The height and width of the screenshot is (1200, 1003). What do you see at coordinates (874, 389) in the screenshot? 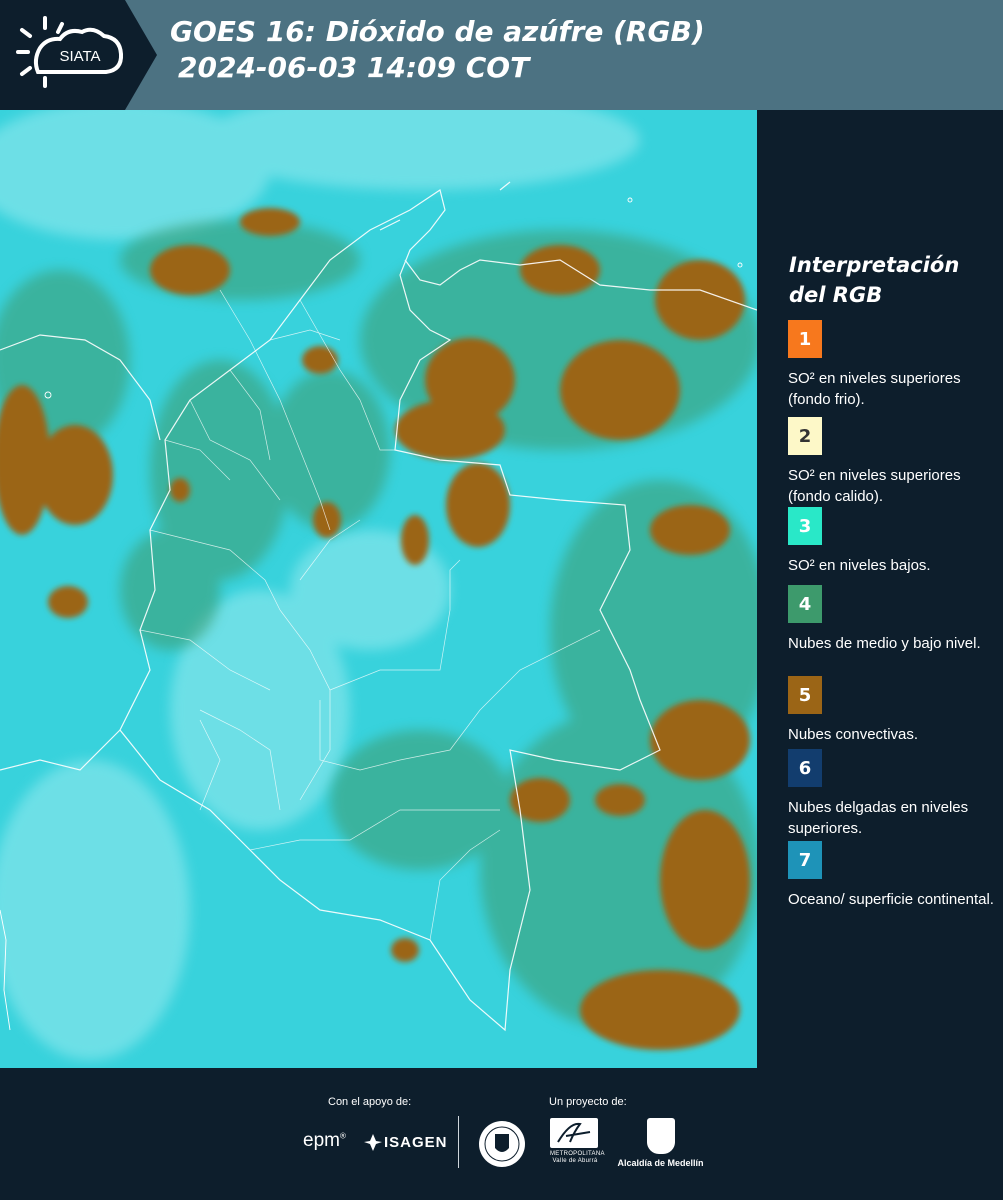
I see `legend-item-label: SO² en niveles superiores (fondo frio).` at bounding box center [874, 389].